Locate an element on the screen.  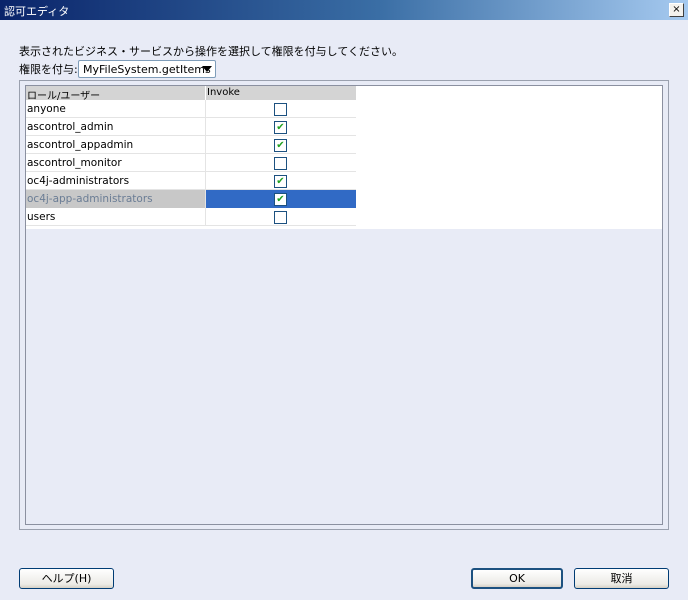
operation-select: MyFileSystem.getItems is located at coordinates (147, 69).